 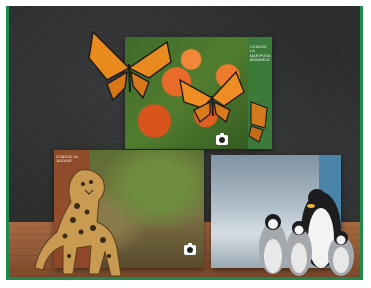 I want to click on card-side-text: CONOCE AL JAGUAR, so click(x=67, y=159).